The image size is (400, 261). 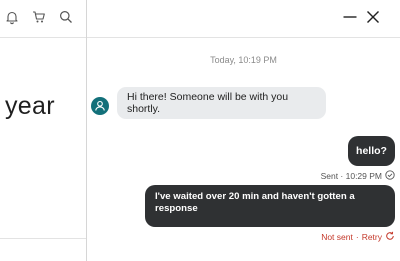 I want to click on agent-avatar, so click(x=100, y=106).